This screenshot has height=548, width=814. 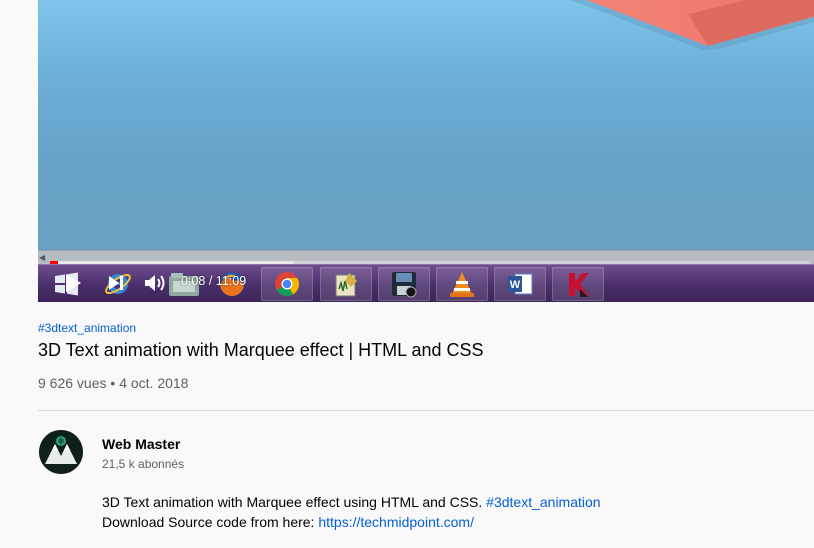 I want to click on svg-text: W, so click(x=515, y=285).